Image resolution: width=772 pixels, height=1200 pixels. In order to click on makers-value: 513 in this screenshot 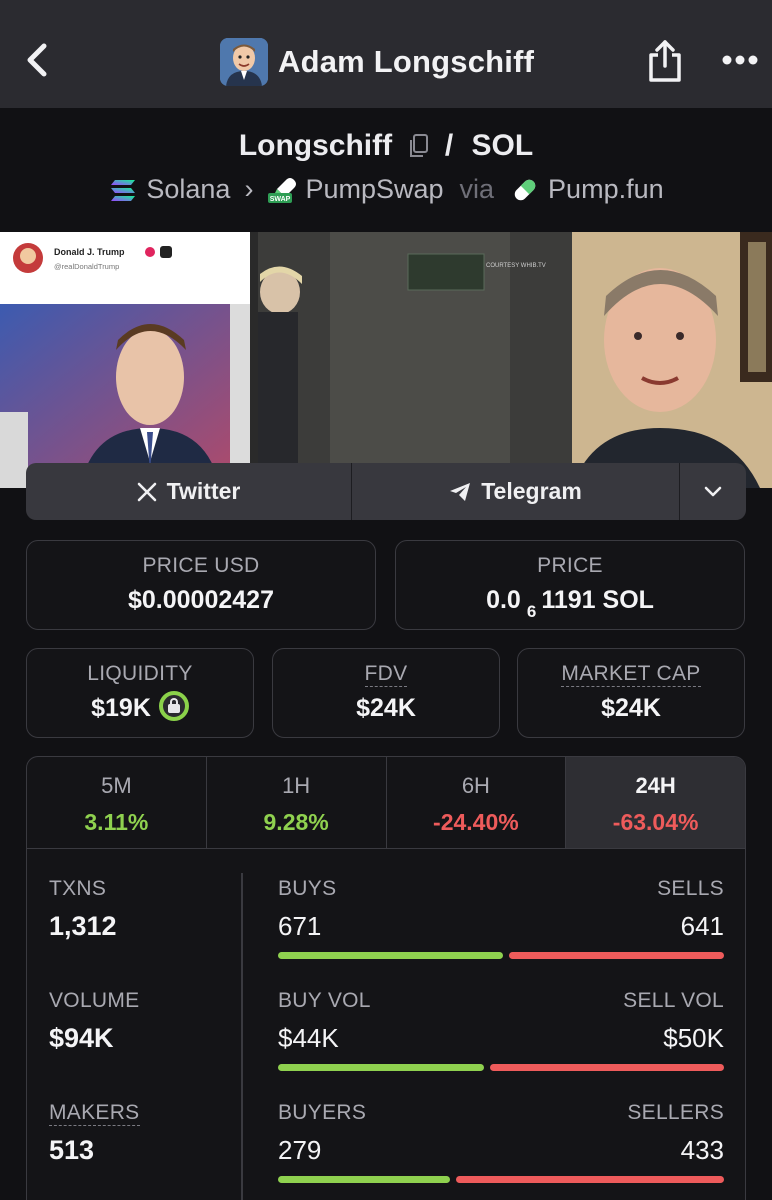, I will do `click(72, 1150)`.